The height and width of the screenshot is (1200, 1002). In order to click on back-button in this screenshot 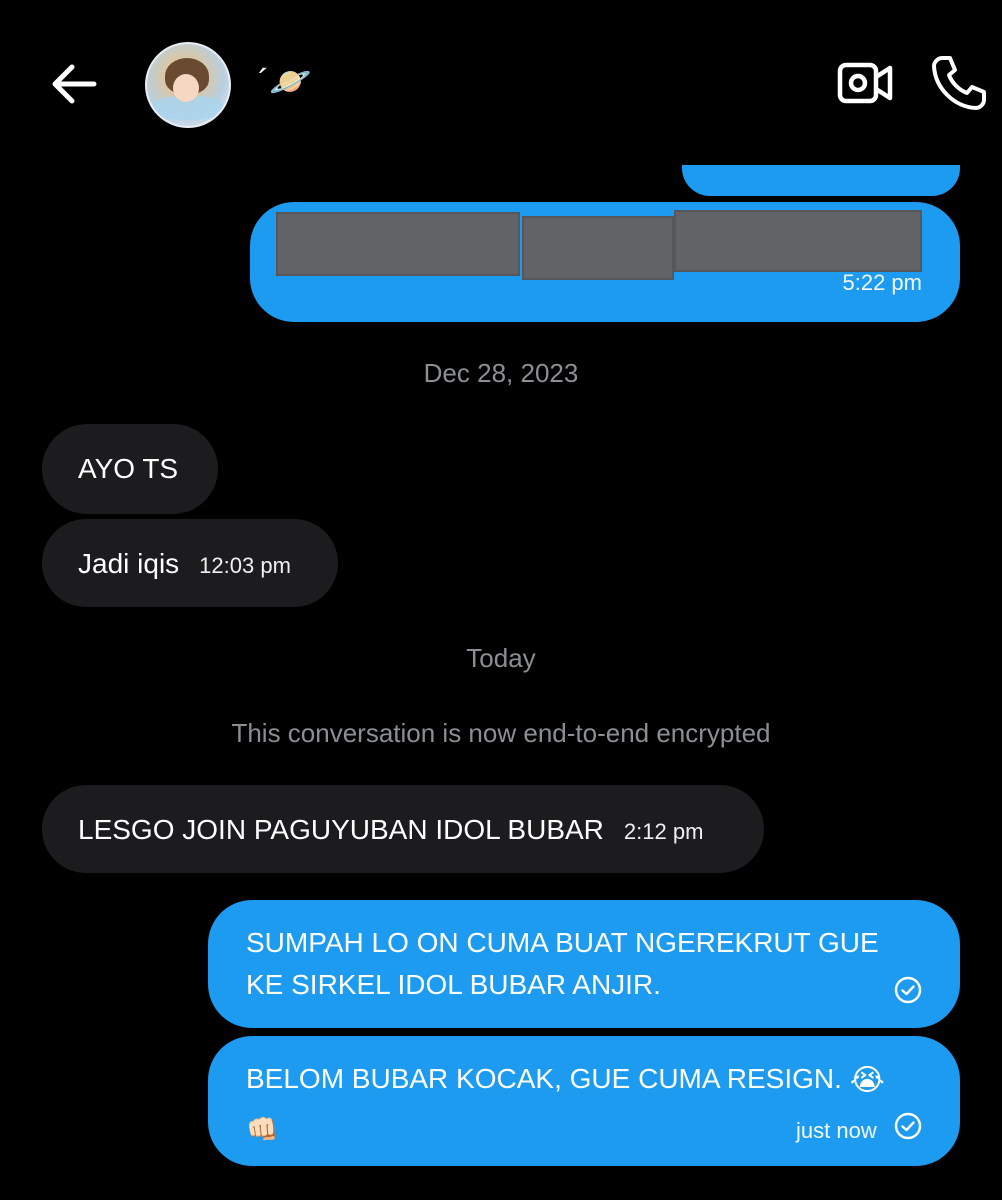, I will do `click(74, 84)`.